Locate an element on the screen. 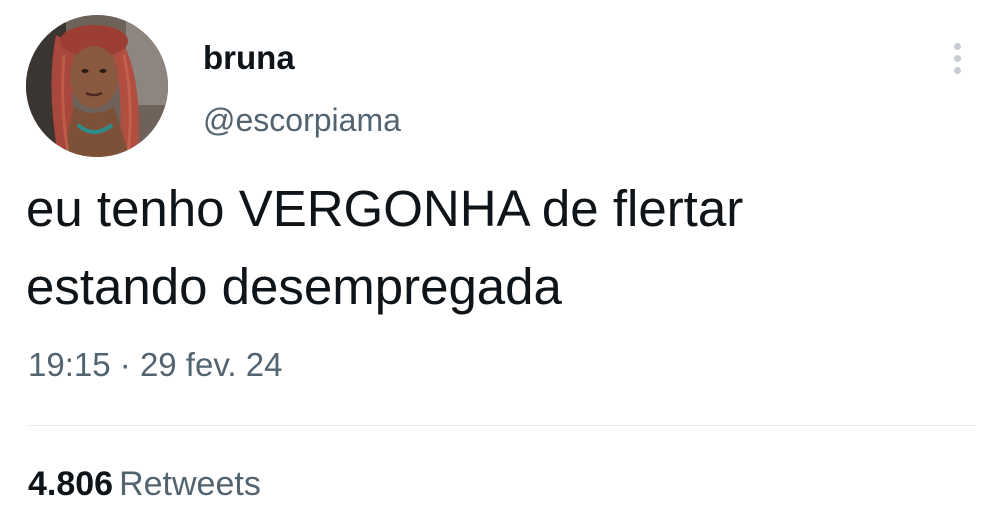 The width and height of the screenshot is (1000, 524). retweets-label: Retweets is located at coordinates (190, 484).